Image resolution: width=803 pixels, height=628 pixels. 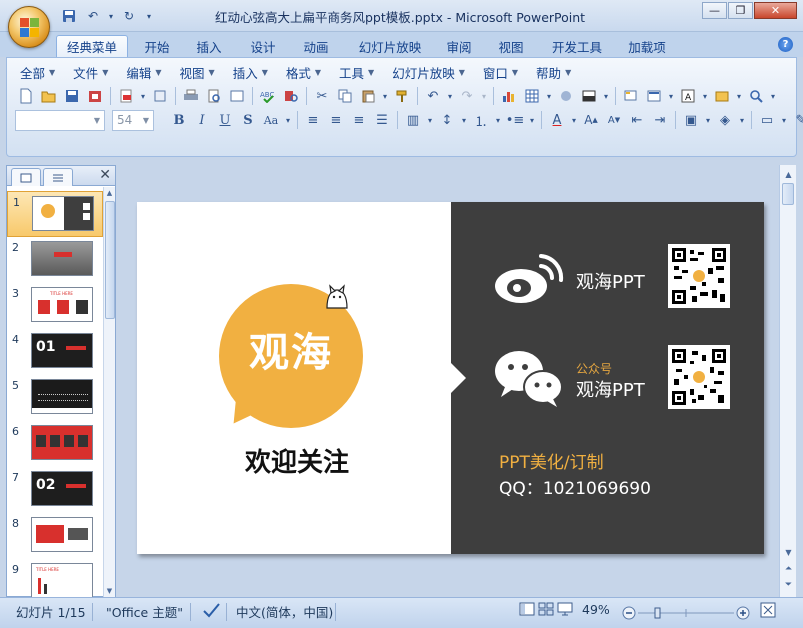 What do you see at coordinates (390, 46) in the screenshot?
I see `tab-slideshow: 幻灯片放映` at bounding box center [390, 46].